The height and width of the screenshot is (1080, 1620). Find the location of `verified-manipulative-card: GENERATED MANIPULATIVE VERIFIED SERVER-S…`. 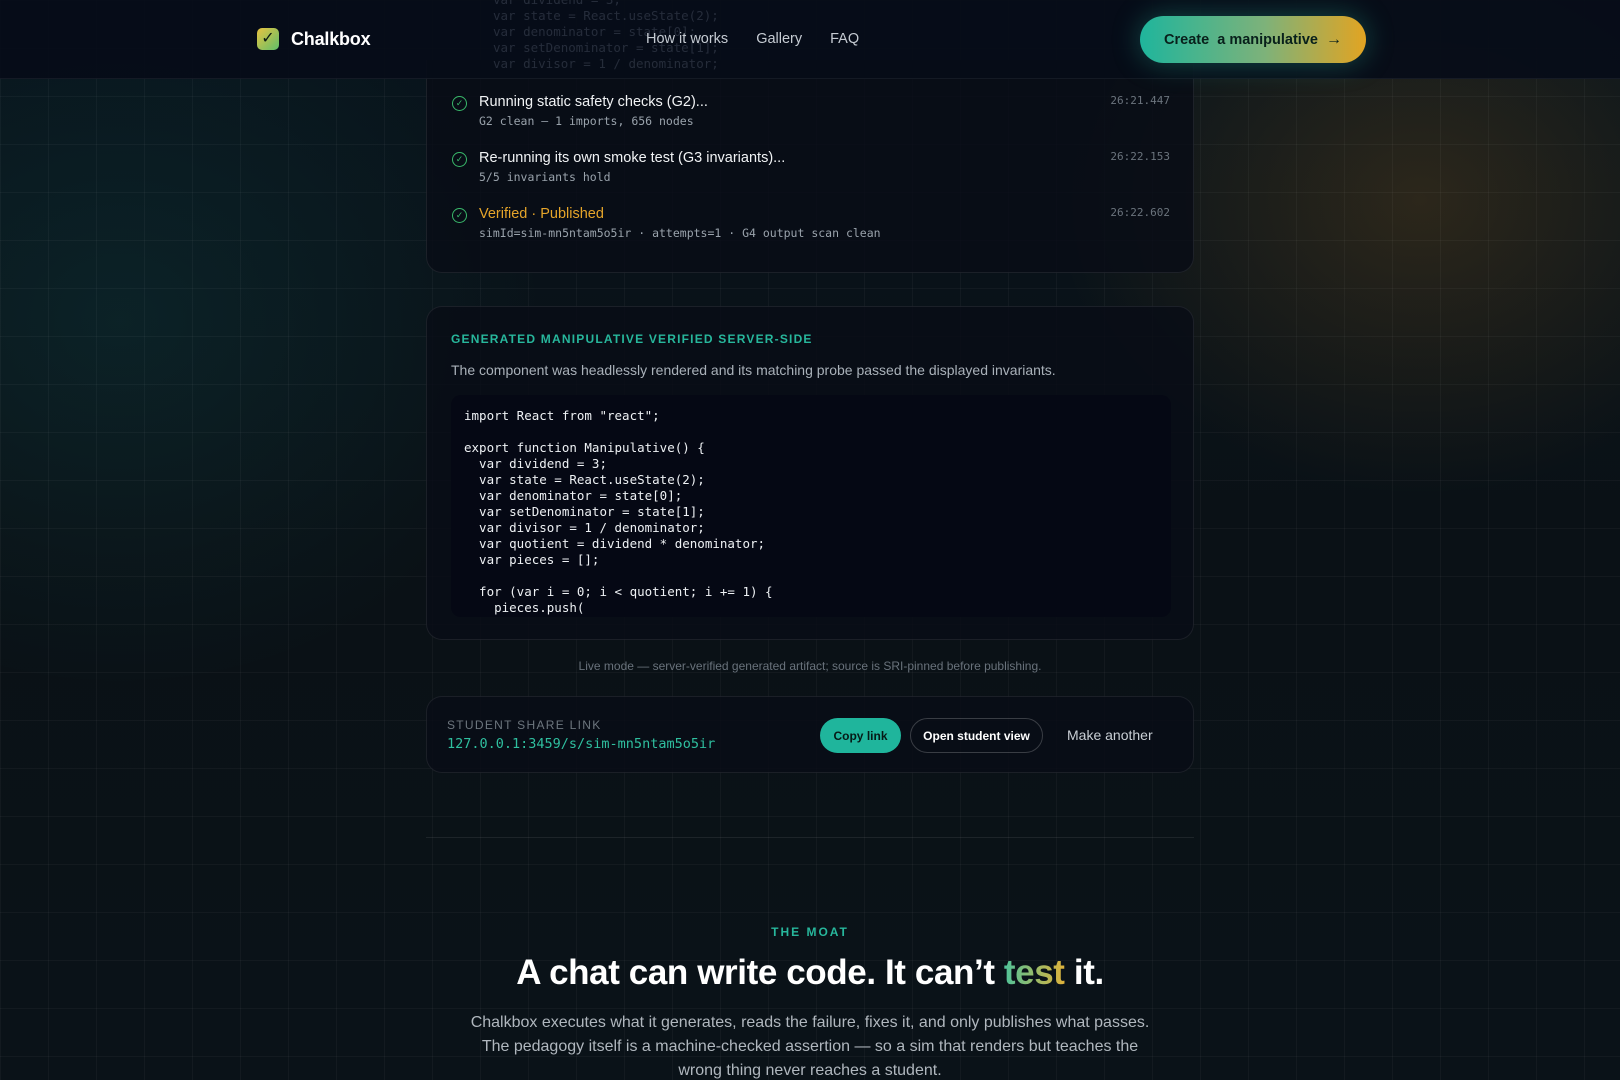

verified-manipulative-card: GENERATED MANIPULATIVE VERIFIED SERVER-S… is located at coordinates (810, 473).